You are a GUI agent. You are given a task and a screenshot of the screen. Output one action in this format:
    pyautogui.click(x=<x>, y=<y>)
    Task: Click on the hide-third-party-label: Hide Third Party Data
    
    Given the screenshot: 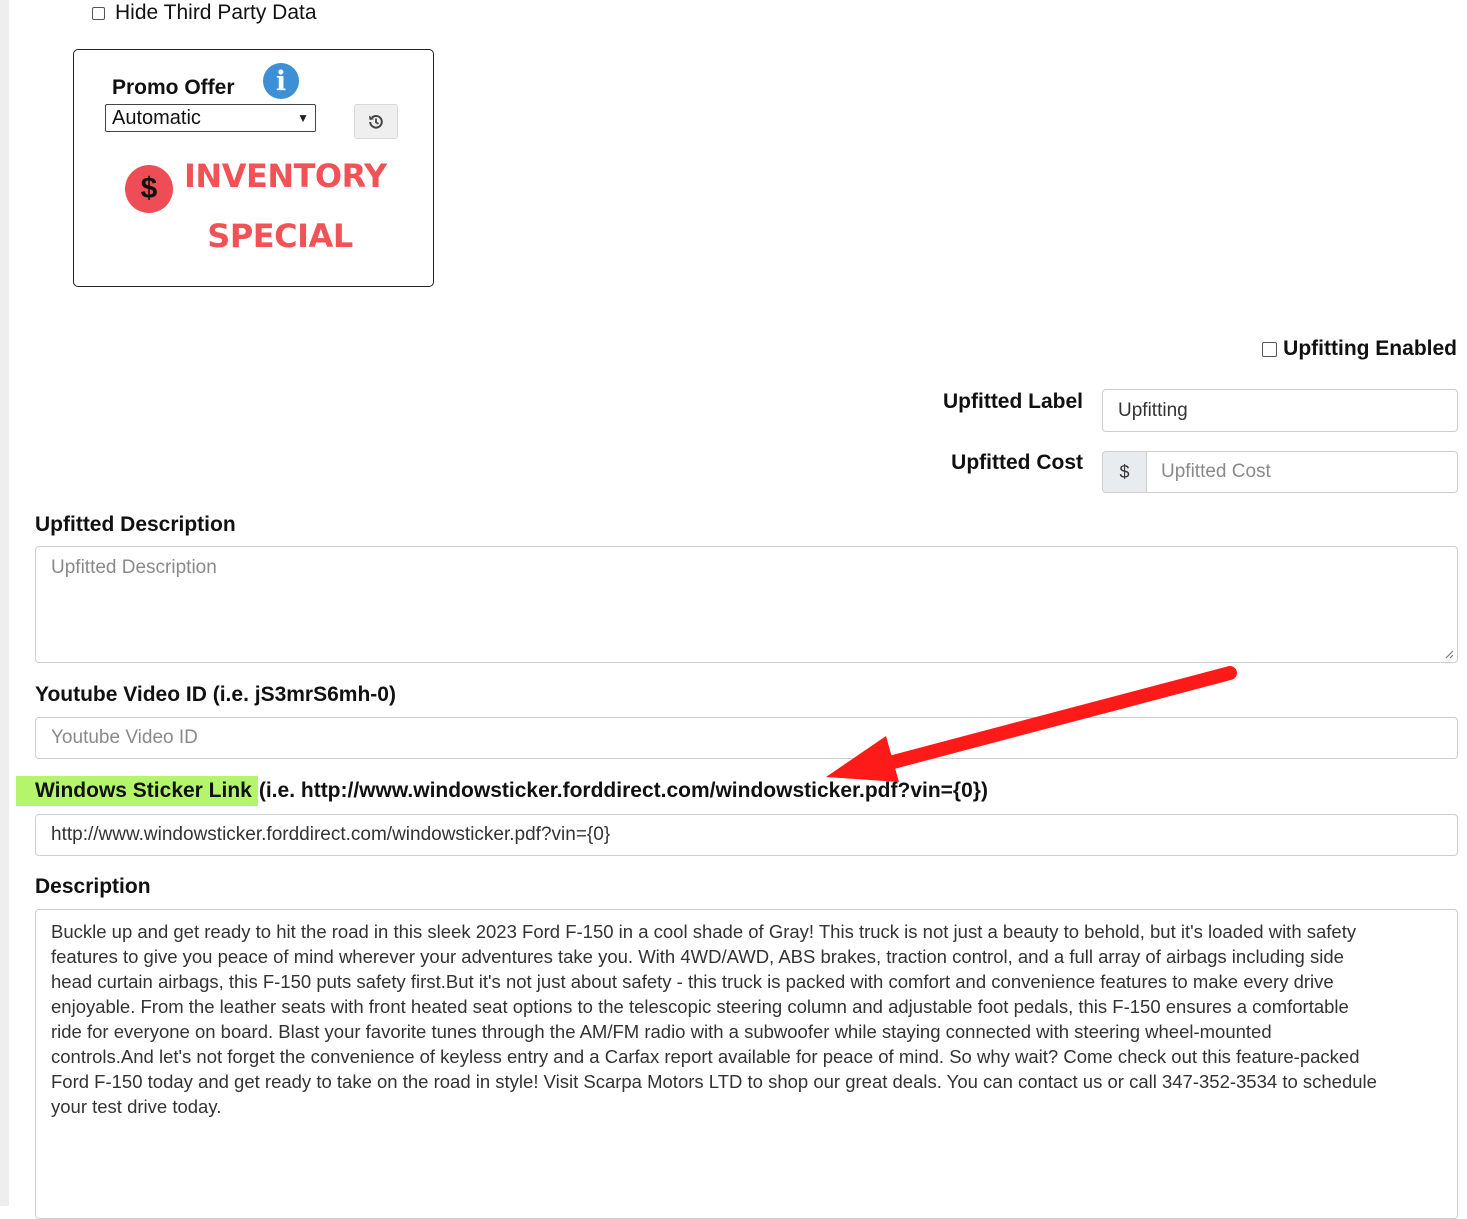 What is the action you would take?
    pyautogui.click(x=216, y=12)
    